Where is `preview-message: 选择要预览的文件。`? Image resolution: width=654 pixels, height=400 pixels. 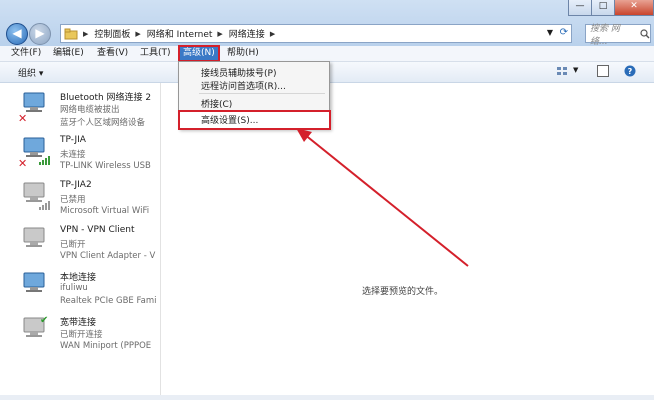
preview-message: 选择要预览的文件。 is located at coordinates (403, 292).